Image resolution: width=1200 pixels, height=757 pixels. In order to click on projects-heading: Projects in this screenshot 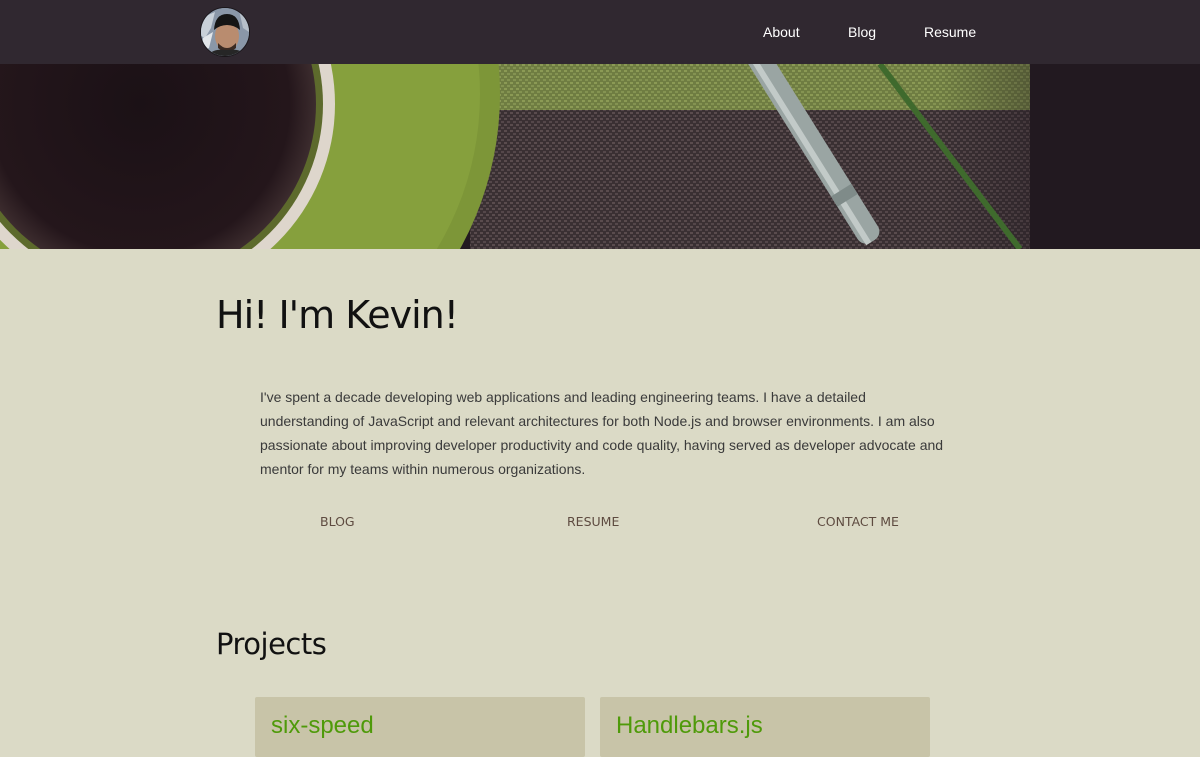, I will do `click(271, 644)`.